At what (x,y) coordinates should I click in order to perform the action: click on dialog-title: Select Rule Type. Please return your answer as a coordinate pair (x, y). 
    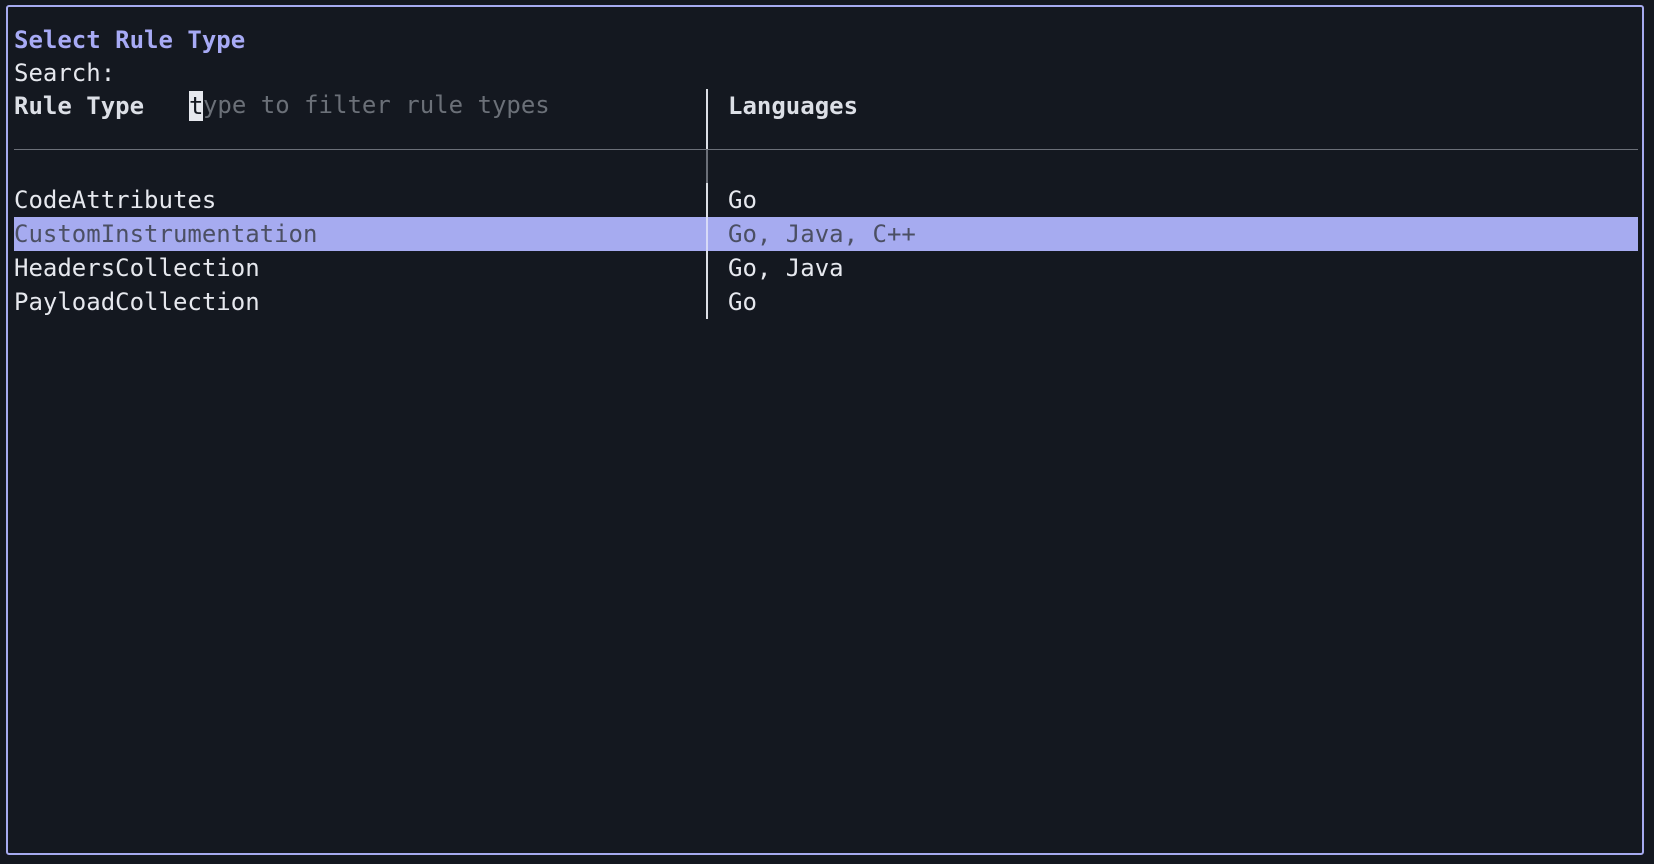
    Looking at the image, I should click on (130, 40).